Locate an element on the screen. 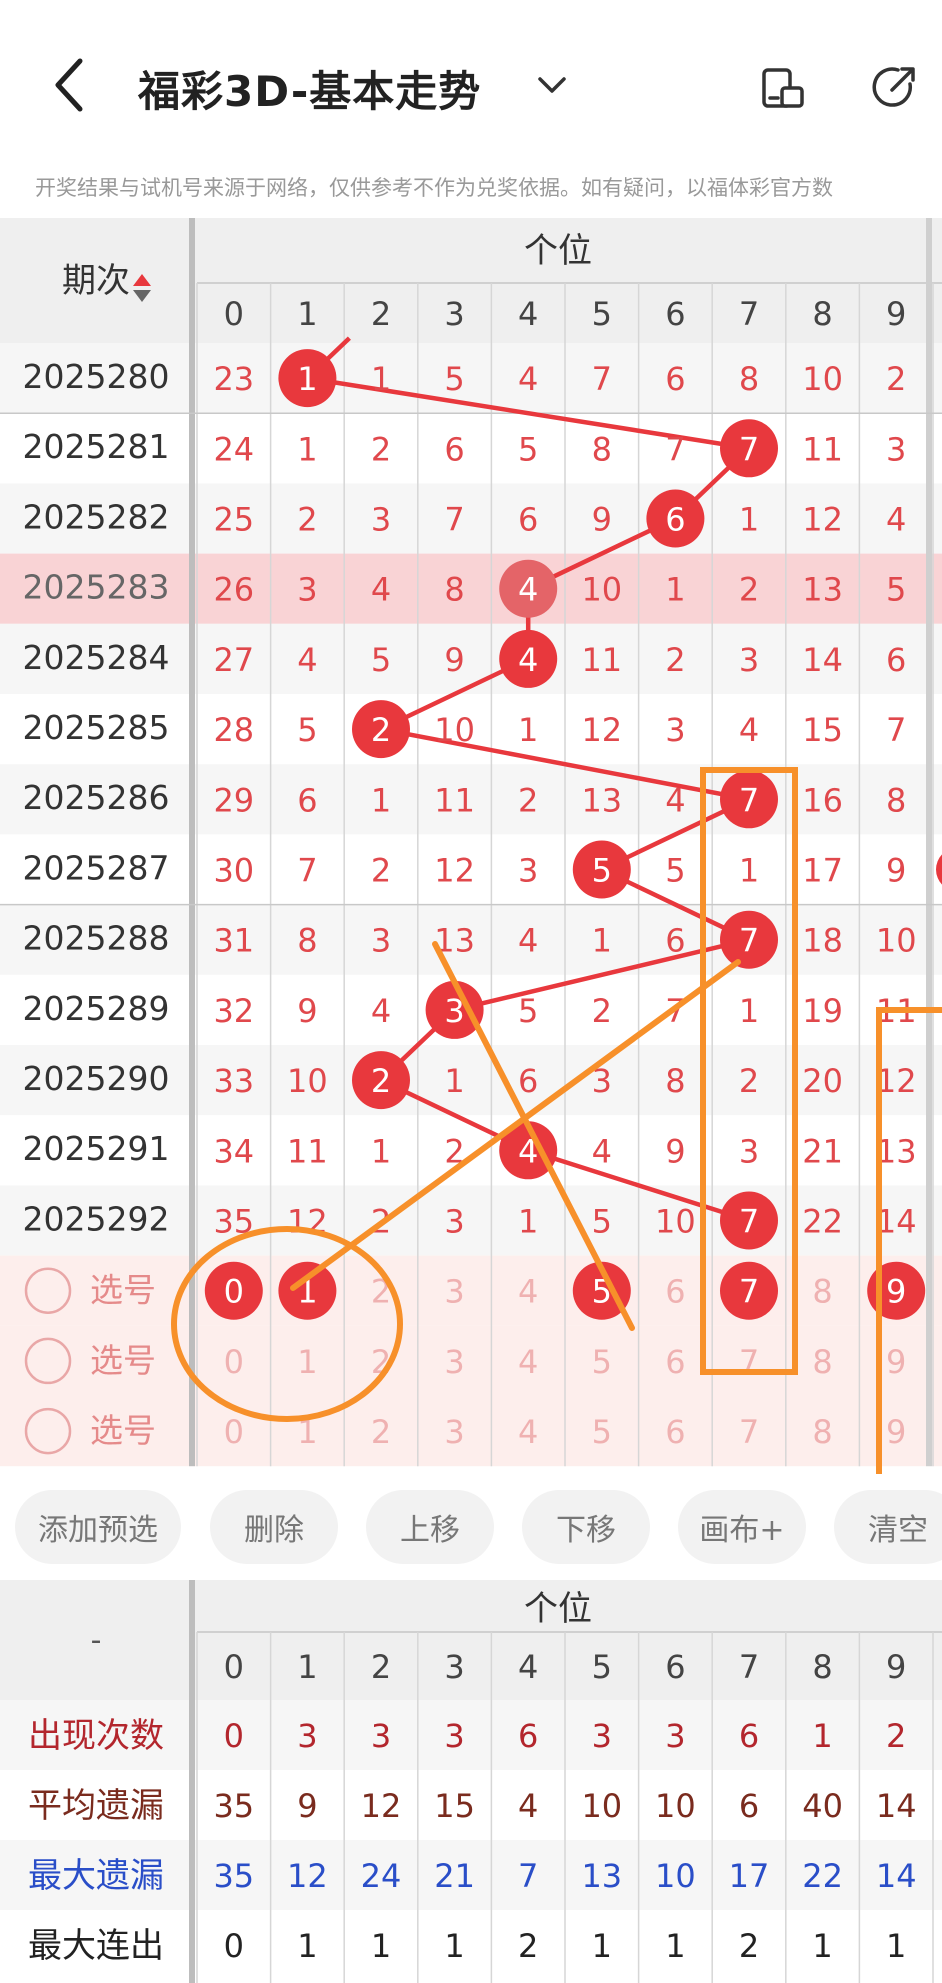 This screenshot has height=1983, width=942. digit-header: 7 is located at coordinates (749, 314).